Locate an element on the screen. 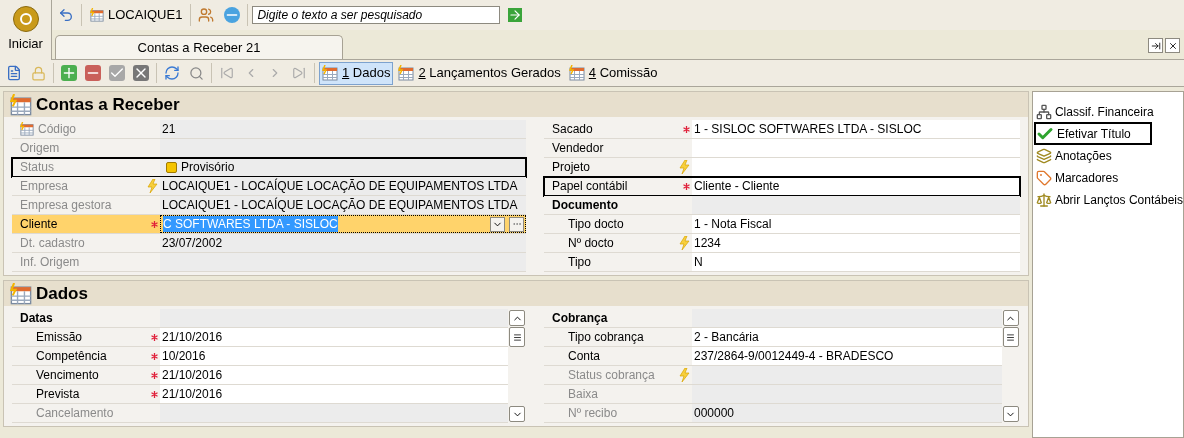 This screenshot has height=438, width=1184. field-label: Cancelamento is located at coordinates (75, 413).